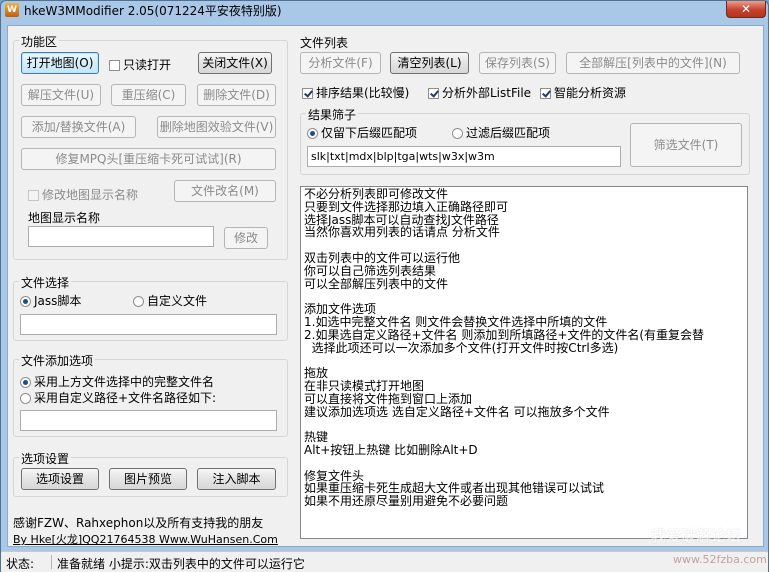 The height and width of the screenshot is (572, 769). Describe the element at coordinates (60, 479) in the screenshot. I see `settings-button: 选项设置` at that location.